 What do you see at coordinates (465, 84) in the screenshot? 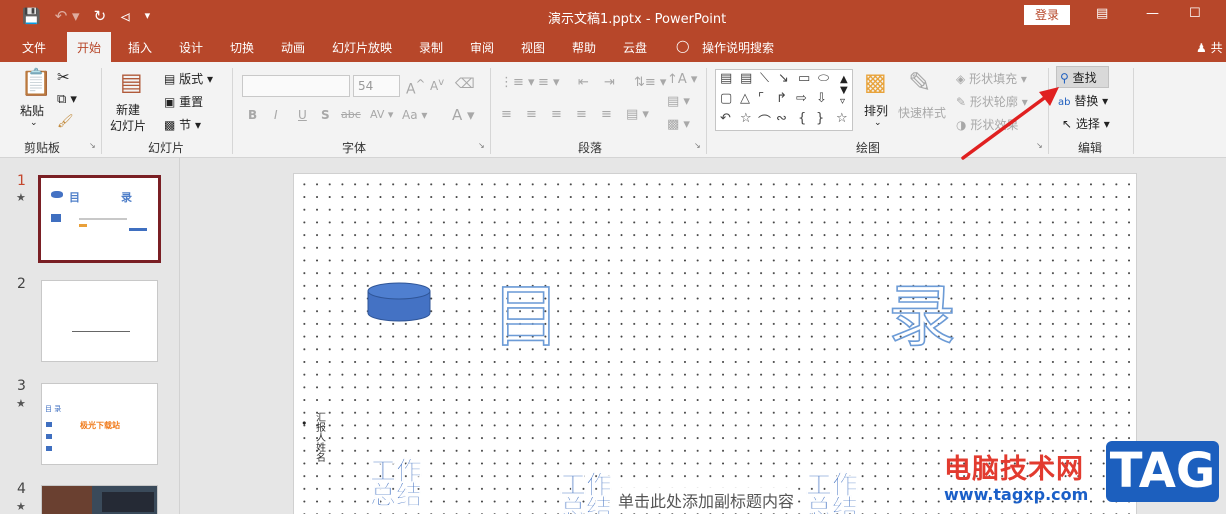
I see `clear-format-icon: ⌫` at bounding box center [465, 84].